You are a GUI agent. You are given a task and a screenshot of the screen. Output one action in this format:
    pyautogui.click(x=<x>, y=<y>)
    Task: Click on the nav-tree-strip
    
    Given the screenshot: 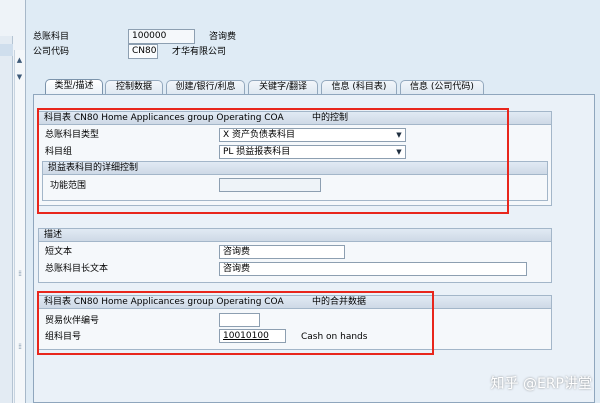 What is the action you would take?
    pyautogui.click(x=6, y=219)
    